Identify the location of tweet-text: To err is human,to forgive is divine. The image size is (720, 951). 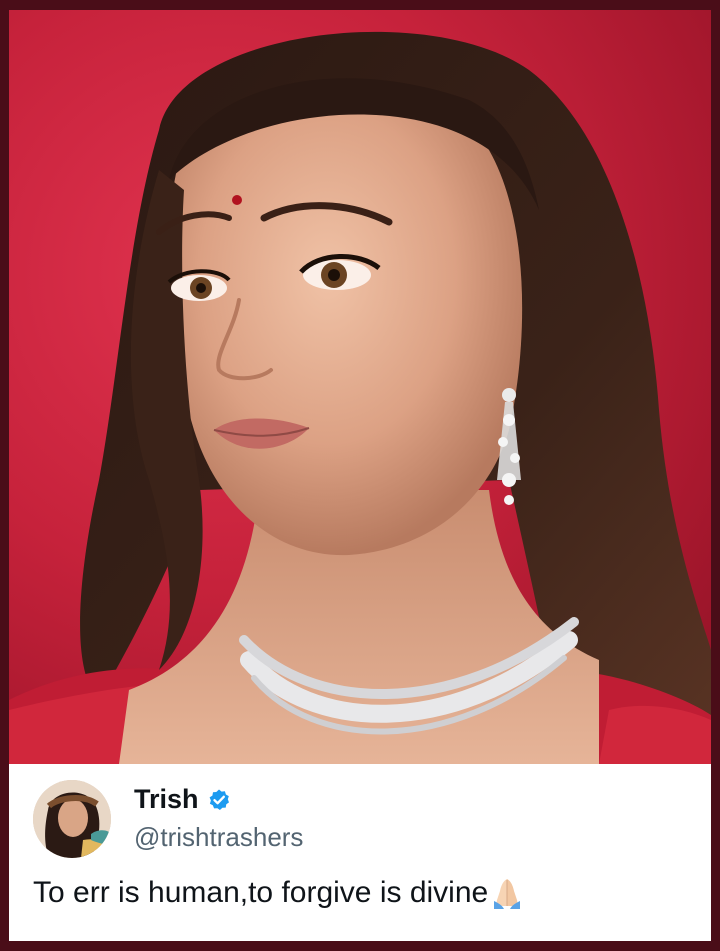
(261, 892).